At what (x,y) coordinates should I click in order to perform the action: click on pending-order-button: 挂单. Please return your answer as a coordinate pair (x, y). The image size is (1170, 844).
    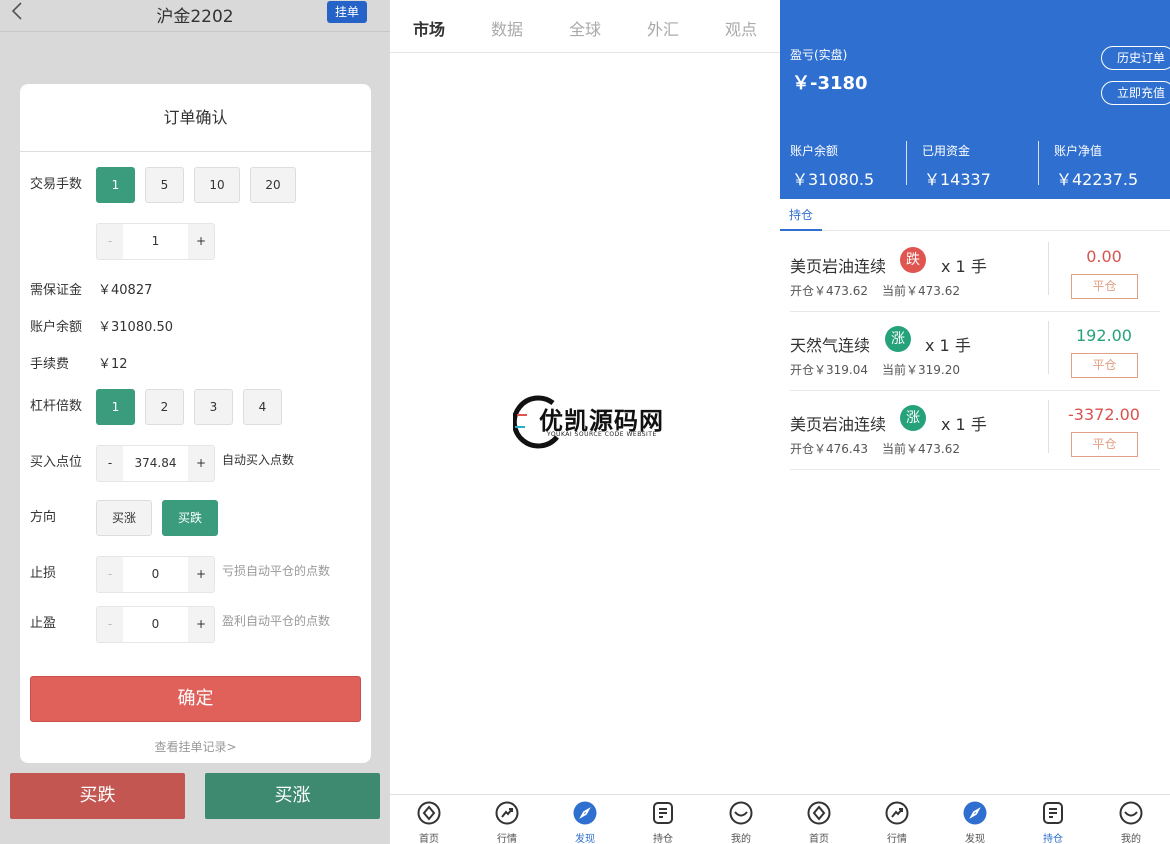
    Looking at the image, I should click on (347, 12).